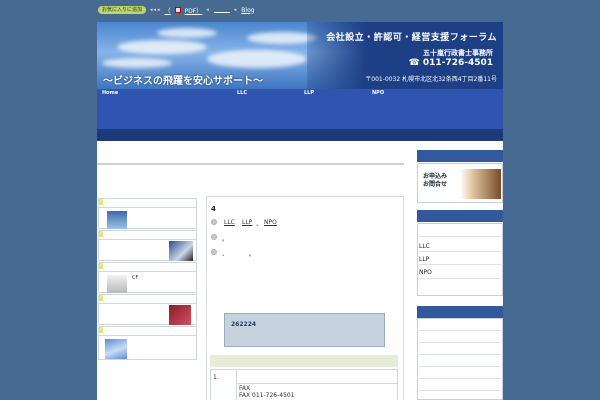 Image resolution: width=600 pixels, height=400 pixels. Describe the element at coordinates (424, 246) in the screenshot. I see `sidebar-item-llc: LLC` at that location.